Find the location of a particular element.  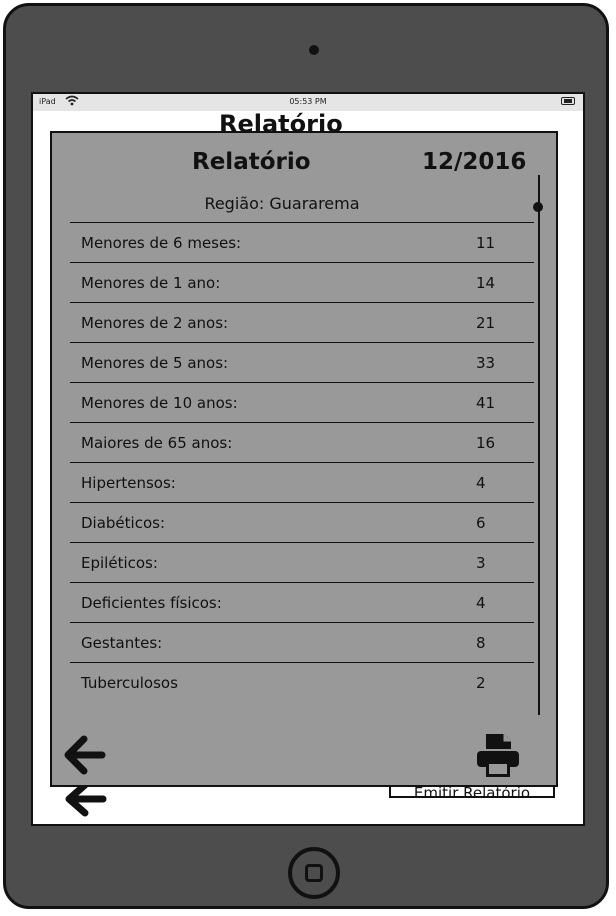

row-value: 21 is located at coordinates (486, 323).